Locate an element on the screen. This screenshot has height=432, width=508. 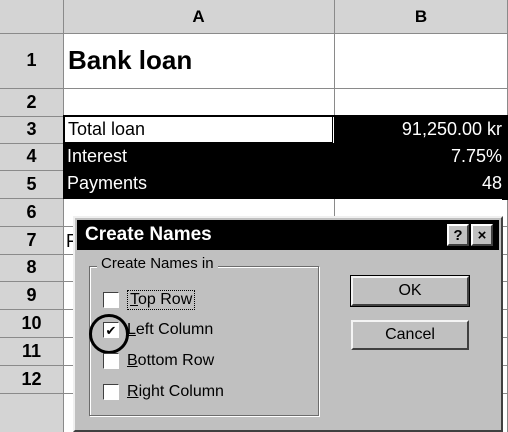
row-header-label: 5 is located at coordinates (31, 183).